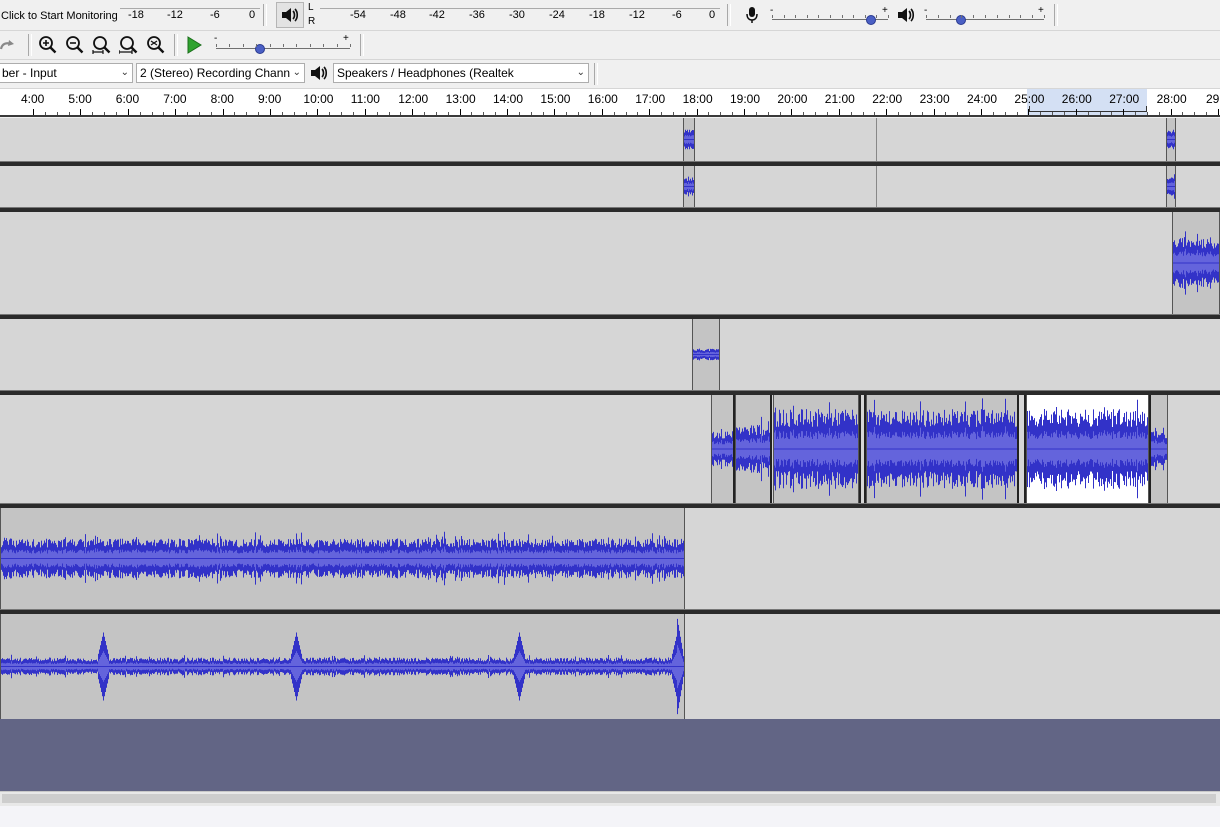 The width and height of the screenshot is (1220, 827). What do you see at coordinates (461, 73) in the screenshot?
I see `playback-device-select: Speakers / Headphones (Realtek ⌄` at bounding box center [461, 73].